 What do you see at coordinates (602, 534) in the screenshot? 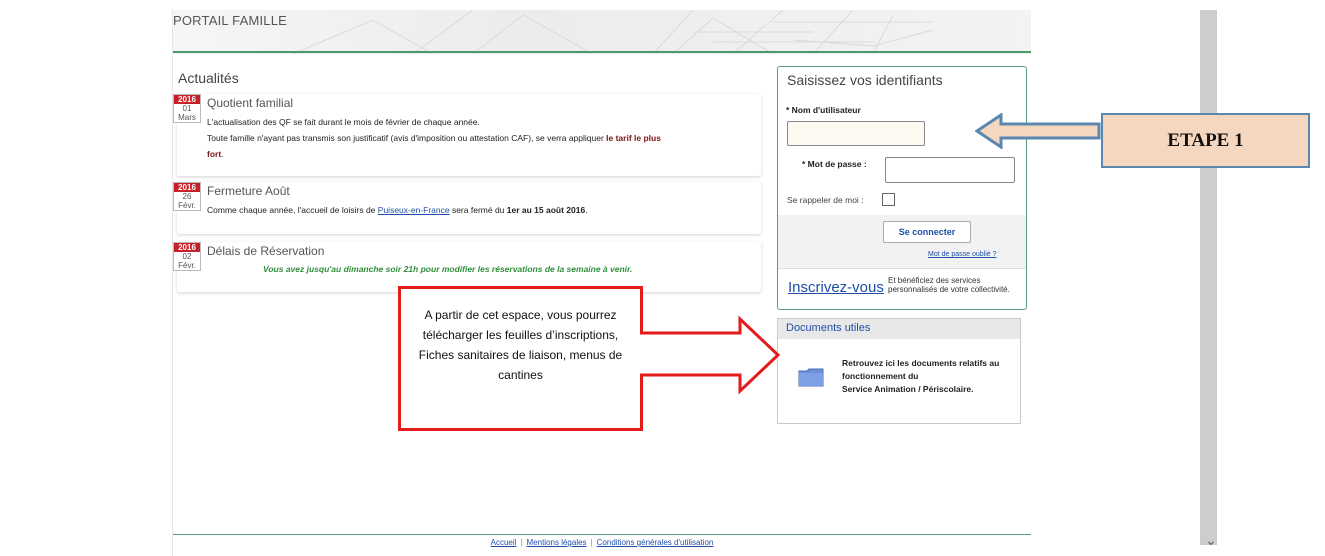
I see `footer-divider` at bounding box center [602, 534].